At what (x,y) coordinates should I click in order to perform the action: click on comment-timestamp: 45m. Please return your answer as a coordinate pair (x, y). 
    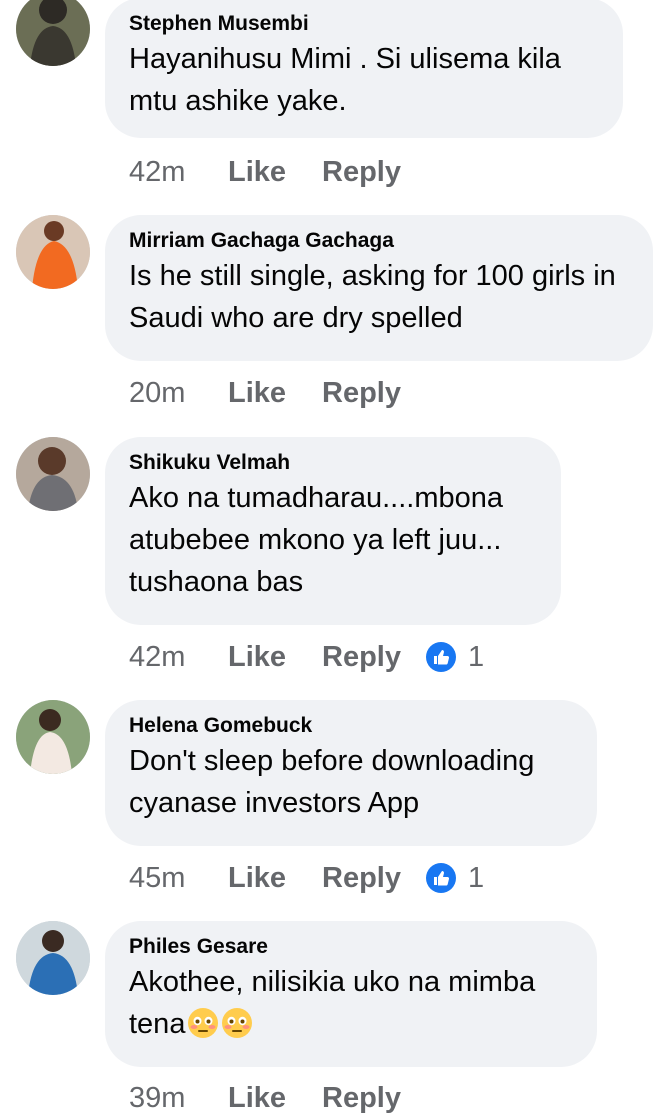
    Looking at the image, I should click on (178, 878).